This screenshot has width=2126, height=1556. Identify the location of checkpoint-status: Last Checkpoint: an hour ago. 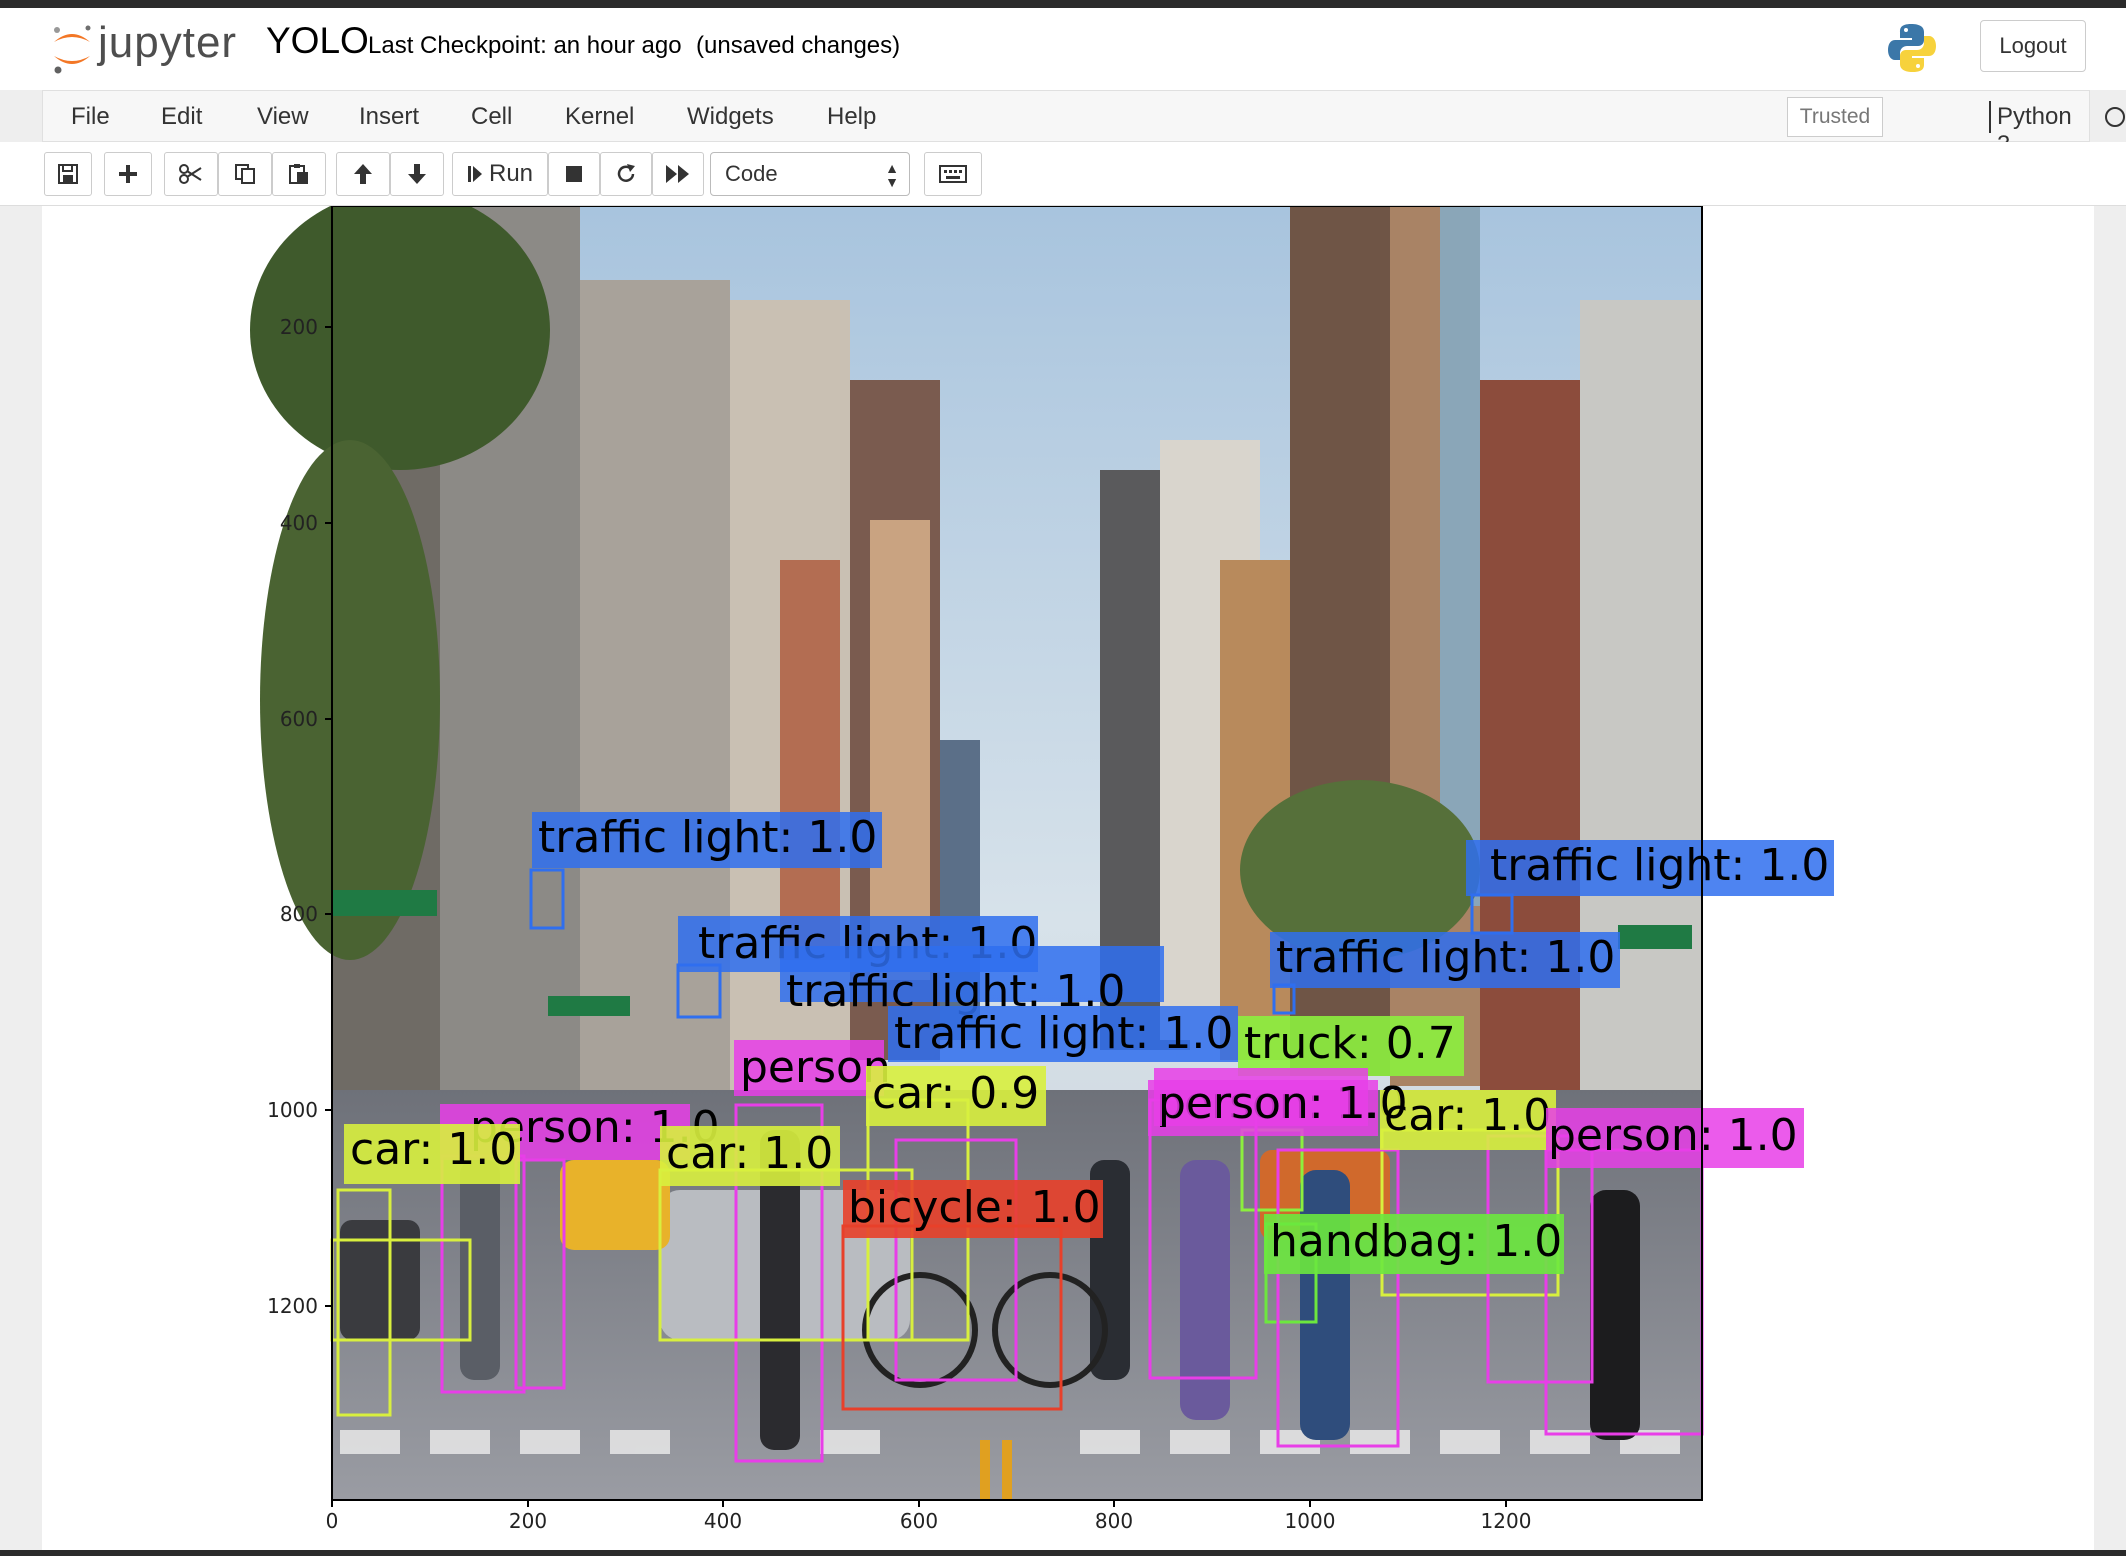
(525, 45).